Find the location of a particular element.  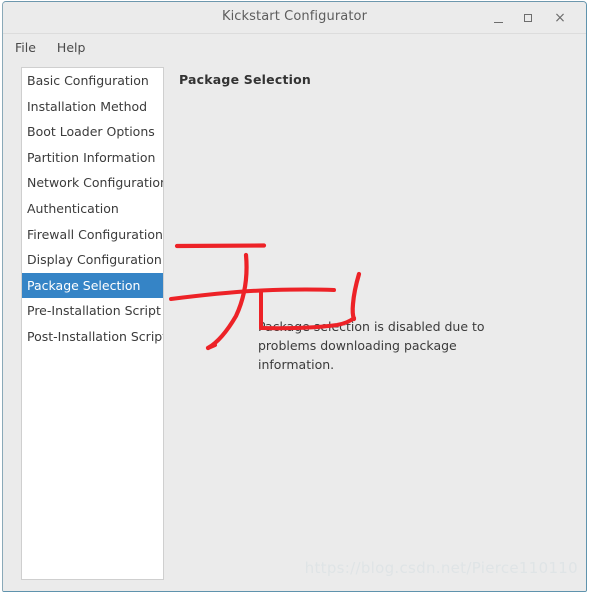

maximize-icon is located at coordinates (528, 18).